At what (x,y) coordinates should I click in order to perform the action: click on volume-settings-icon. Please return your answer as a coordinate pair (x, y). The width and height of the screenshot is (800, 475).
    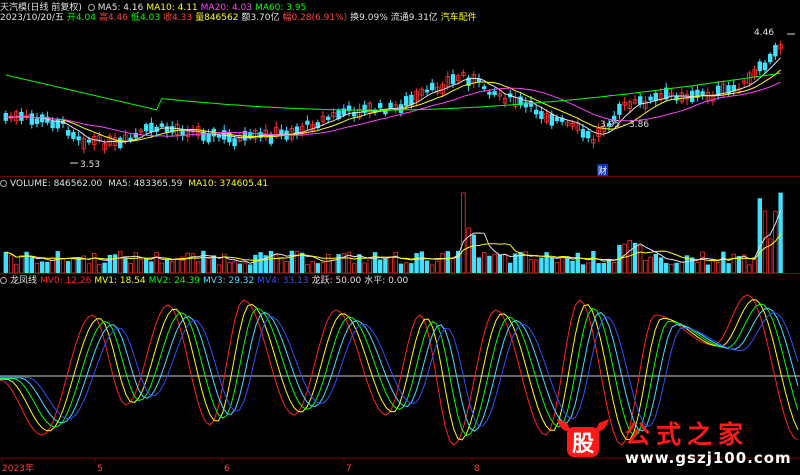
    Looking at the image, I should click on (3, 183).